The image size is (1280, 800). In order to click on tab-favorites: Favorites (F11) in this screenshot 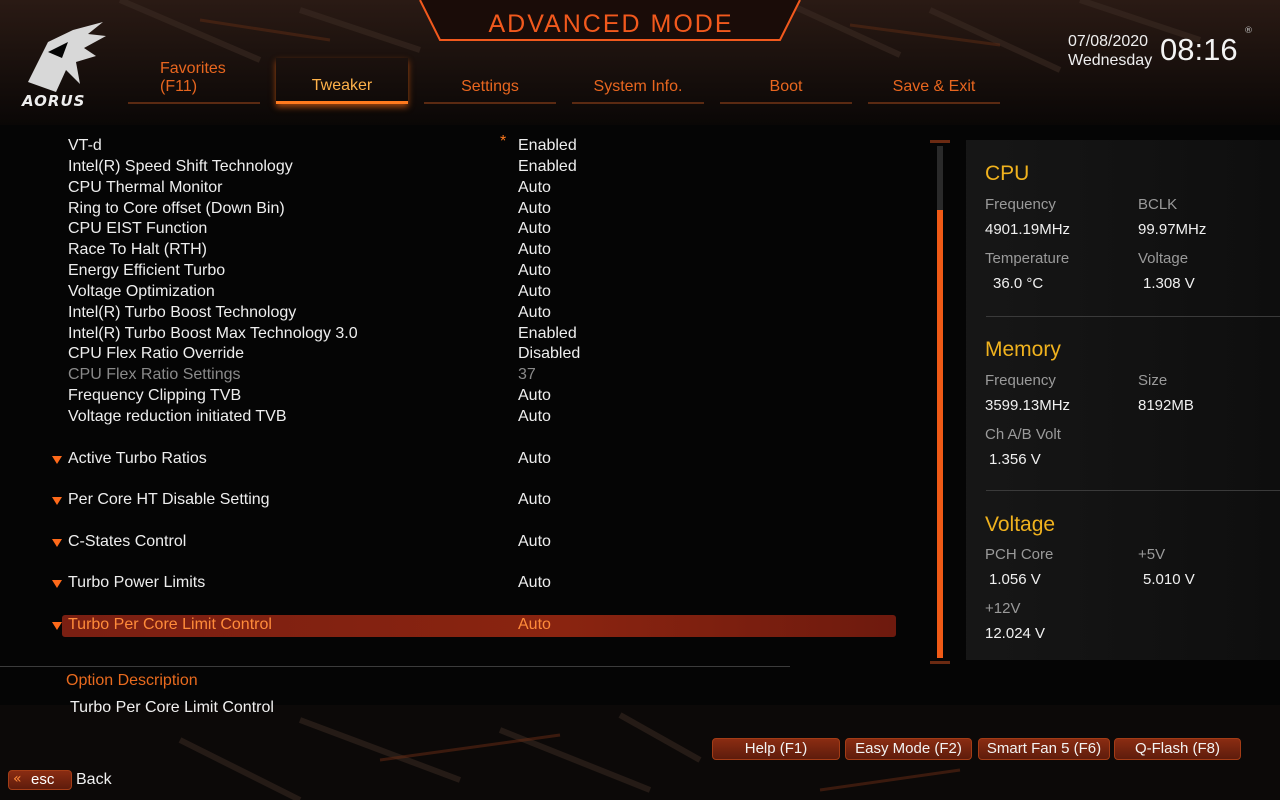, I will do `click(194, 81)`.